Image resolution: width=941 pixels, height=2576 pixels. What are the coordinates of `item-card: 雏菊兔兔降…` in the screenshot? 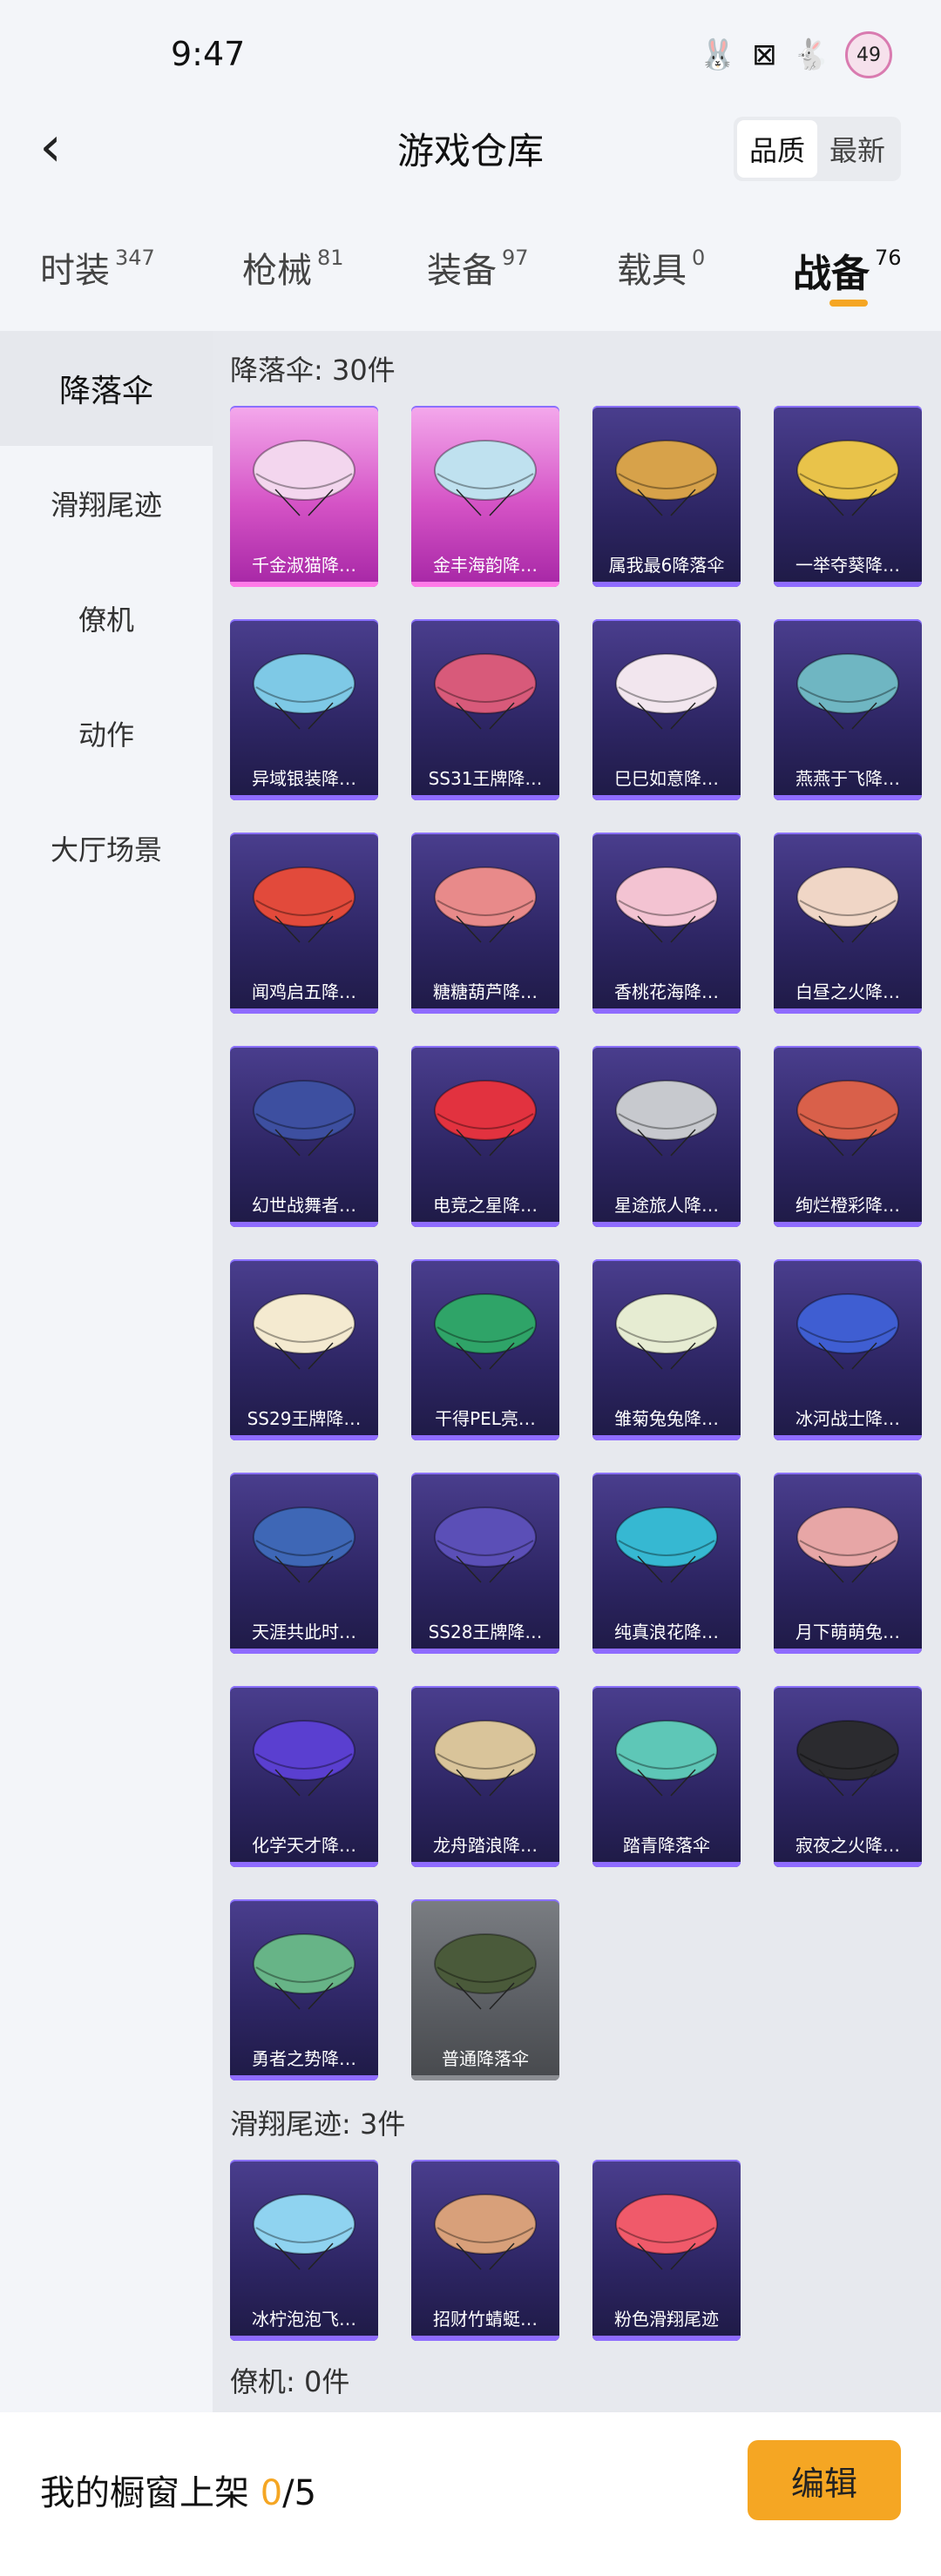 It's located at (666, 1349).